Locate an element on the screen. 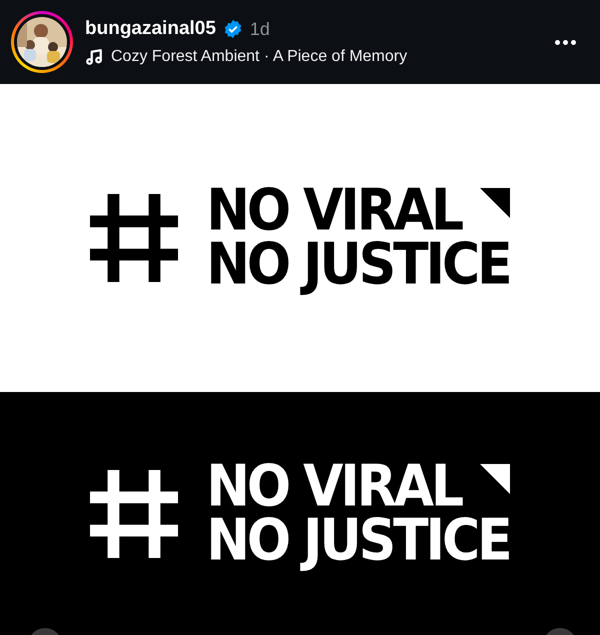  music-note-icon is located at coordinates (94, 57).